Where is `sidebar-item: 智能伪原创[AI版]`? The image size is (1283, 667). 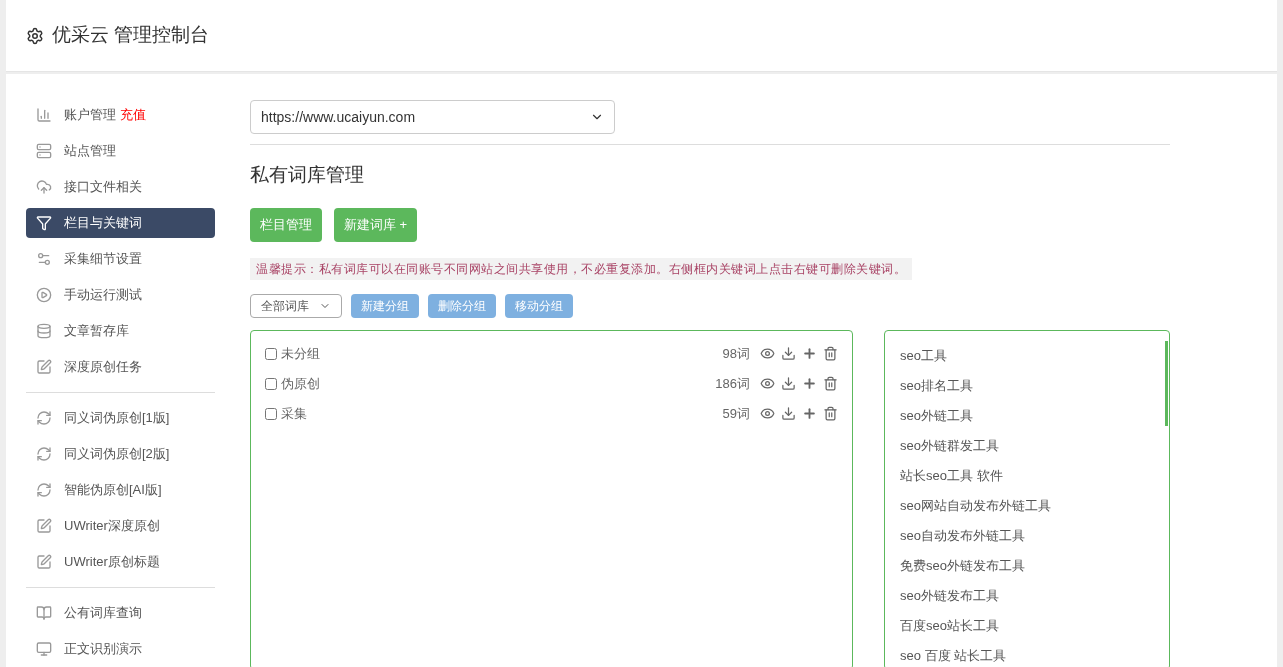 sidebar-item: 智能伪原创[AI版] is located at coordinates (120, 490).